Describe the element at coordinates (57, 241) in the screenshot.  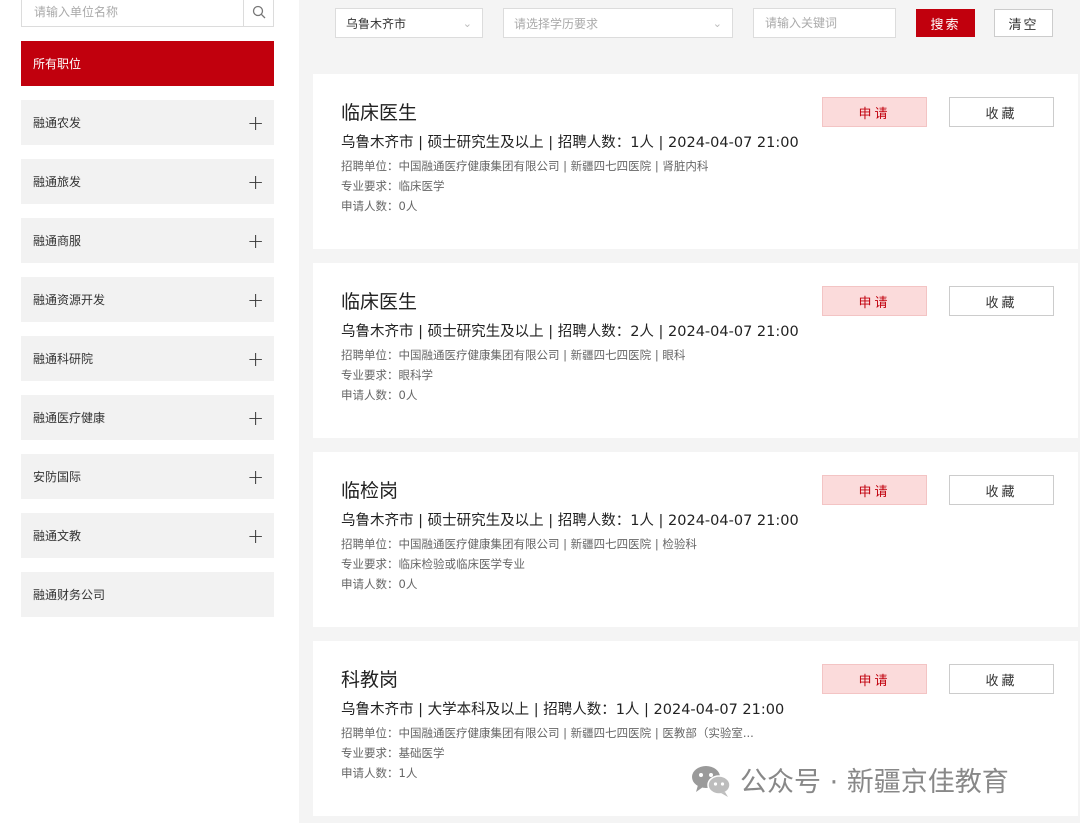
I see `sidebar-item-label: 融通商服` at that location.